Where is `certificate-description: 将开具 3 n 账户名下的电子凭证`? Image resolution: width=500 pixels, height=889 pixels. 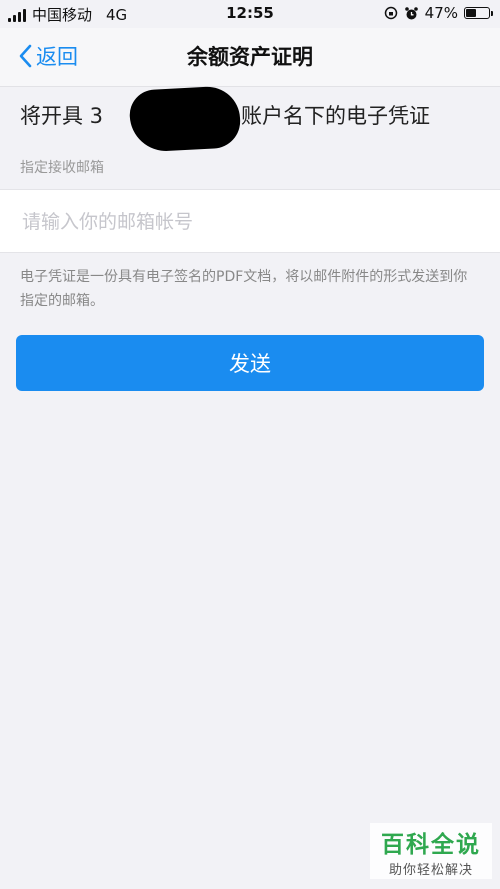 certificate-description: 将开具 3 n 账户名下的电子凭证 is located at coordinates (255, 115).